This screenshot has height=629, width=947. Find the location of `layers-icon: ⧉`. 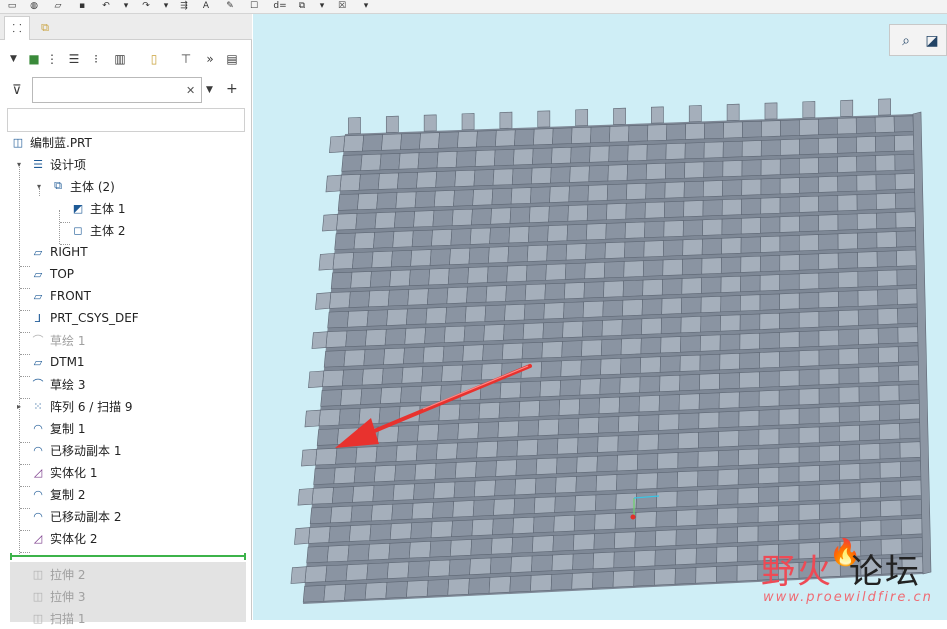

layers-icon: ⧉ is located at coordinates (302, 6).